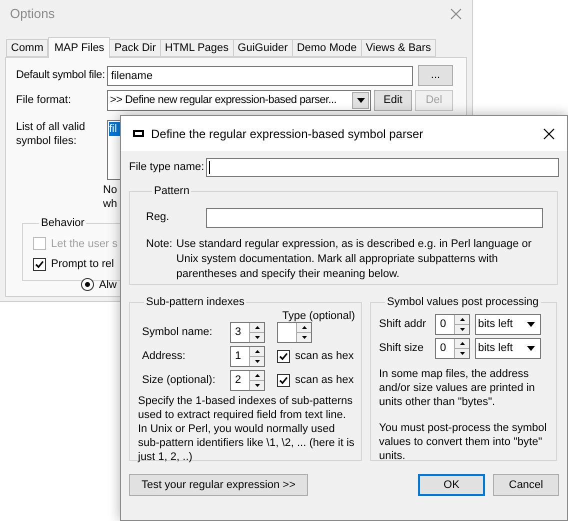 Image resolution: width=568 pixels, height=521 pixels. I want to click on note-text: wh, so click(110, 204).